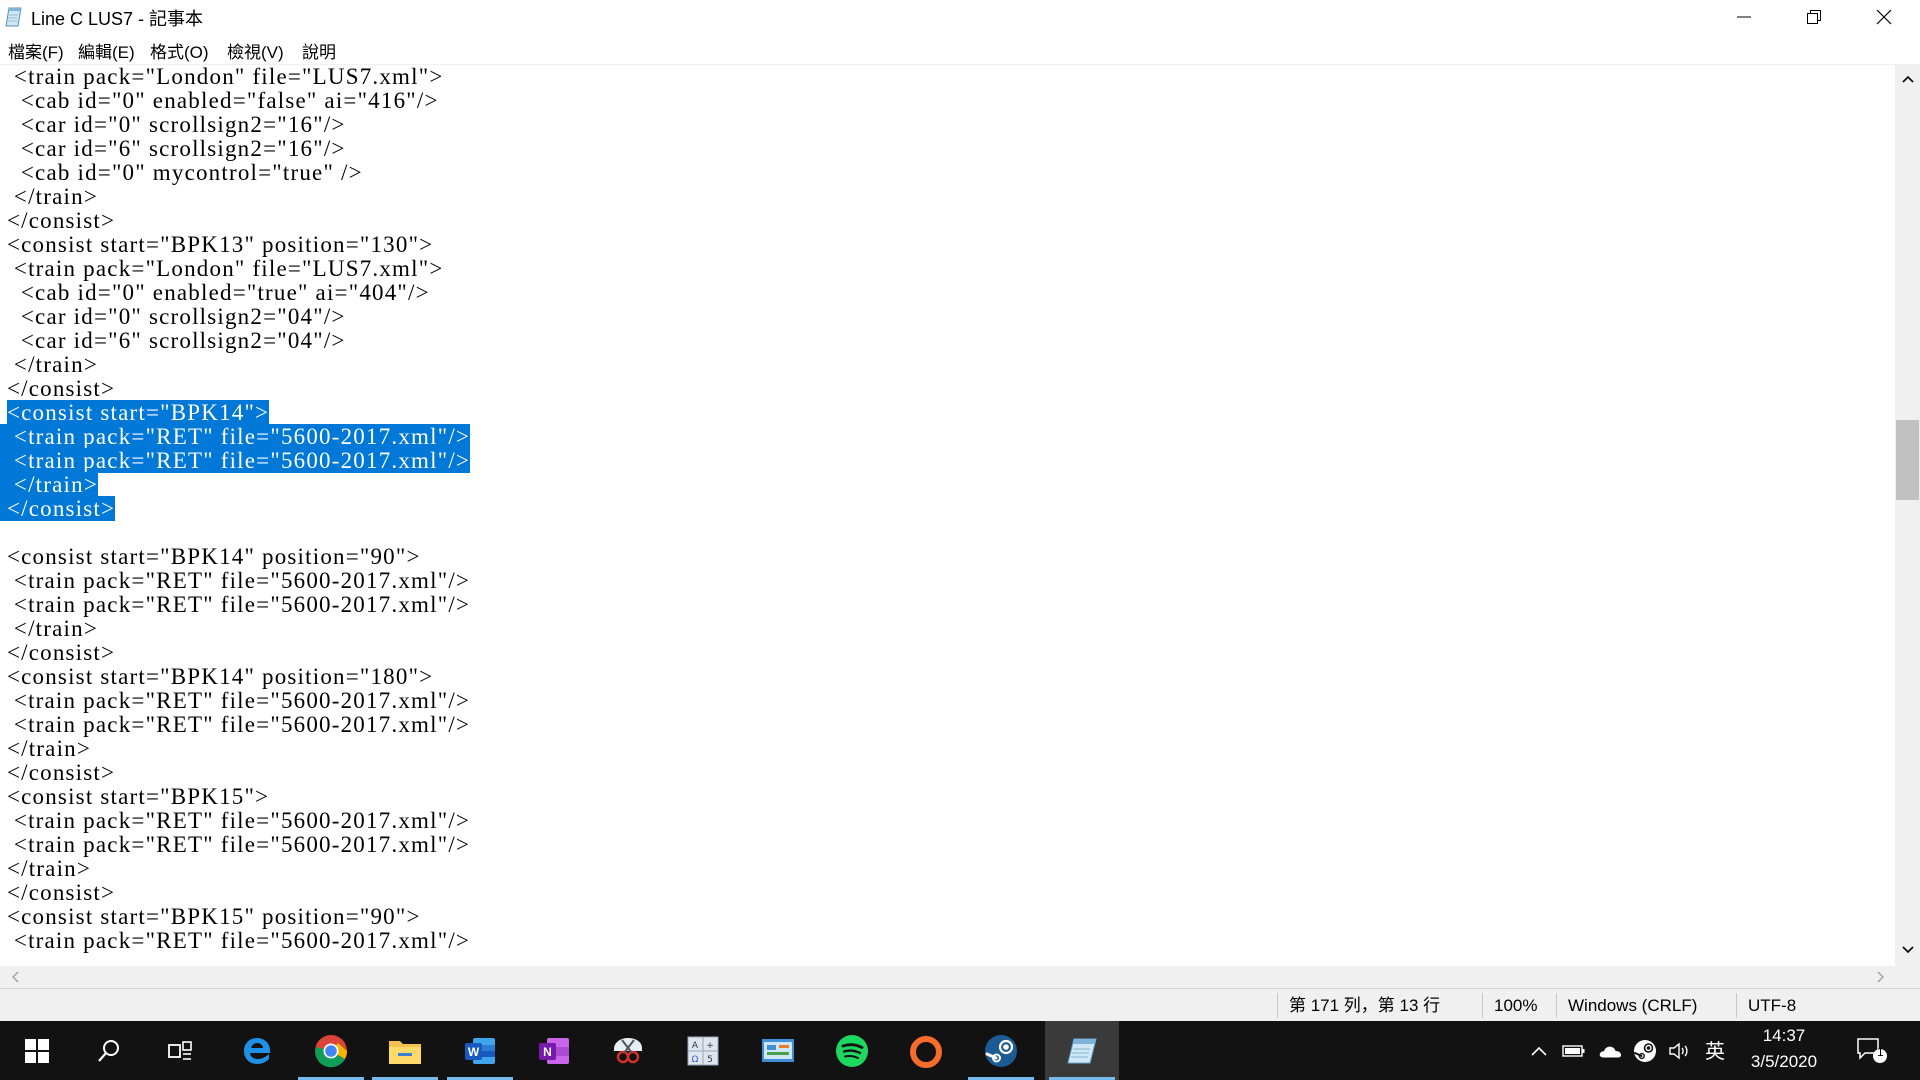 The height and width of the screenshot is (1080, 1920). I want to click on task-view-button, so click(180, 1050).